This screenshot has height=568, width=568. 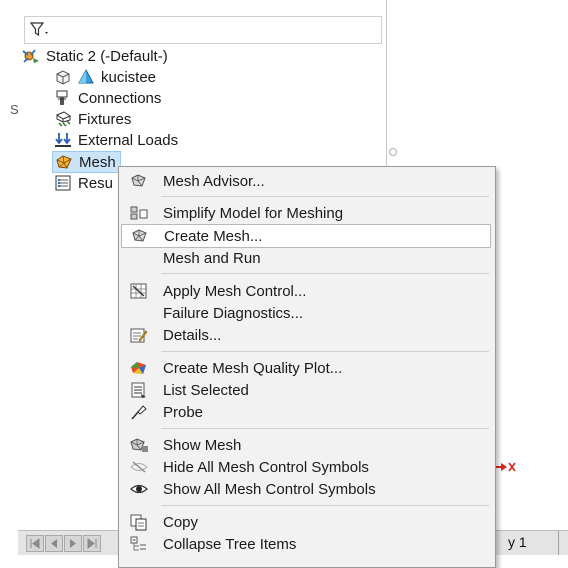 What do you see at coordinates (306, 412) in the screenshot?
I see `menu-item-probe: Probe` at bounding box center [306, 412].